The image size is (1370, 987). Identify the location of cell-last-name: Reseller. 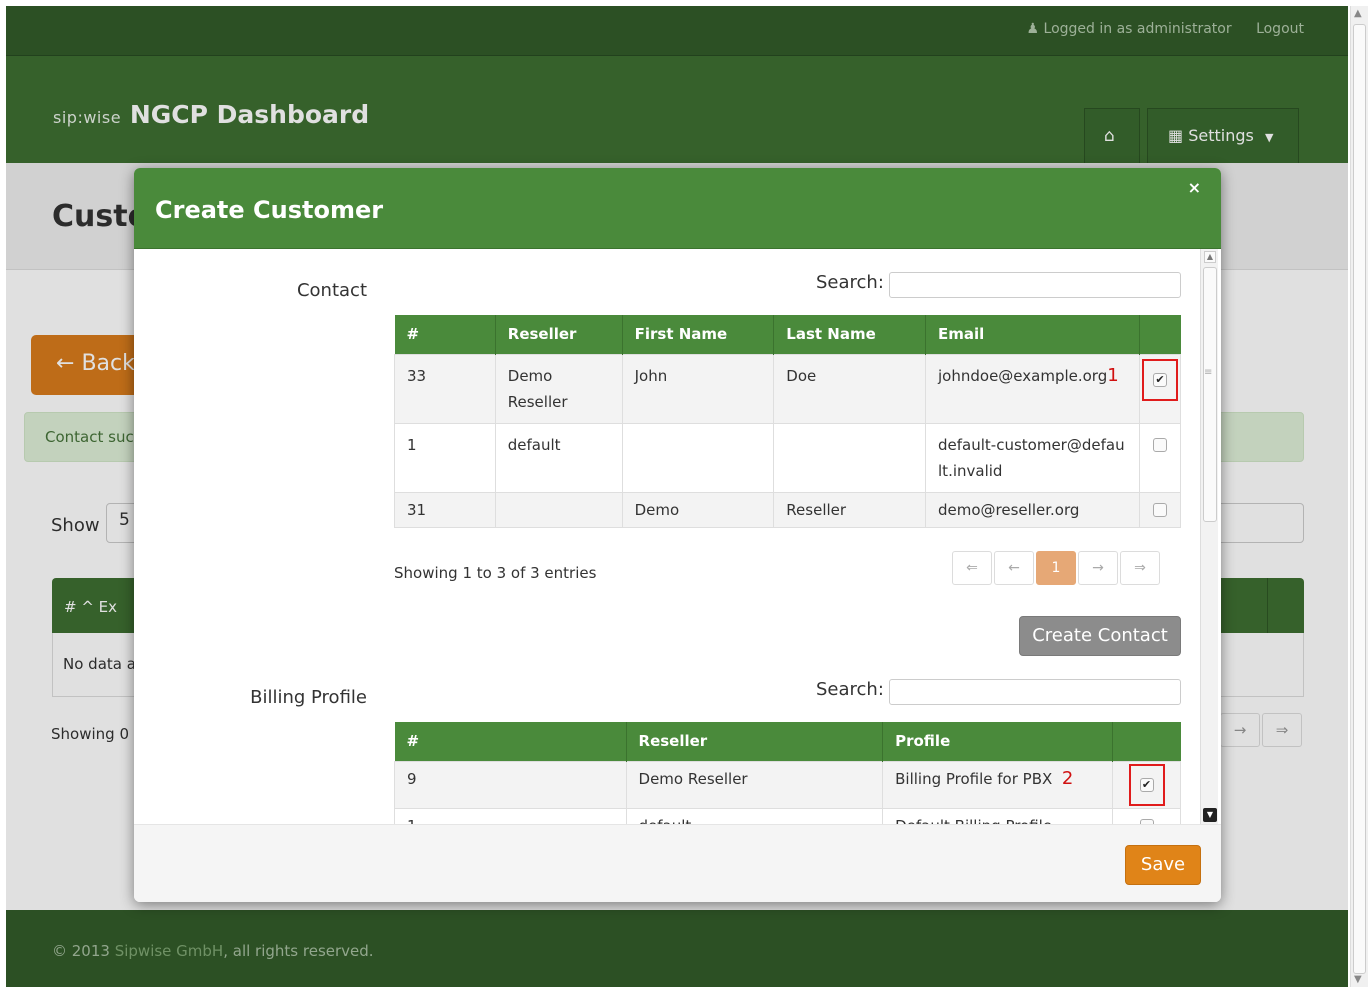
(850, 509).